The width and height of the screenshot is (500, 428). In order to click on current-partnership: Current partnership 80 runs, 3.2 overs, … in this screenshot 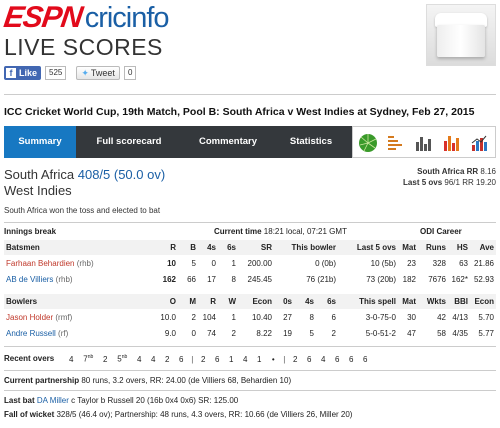, I will do `click(147, 380)`.